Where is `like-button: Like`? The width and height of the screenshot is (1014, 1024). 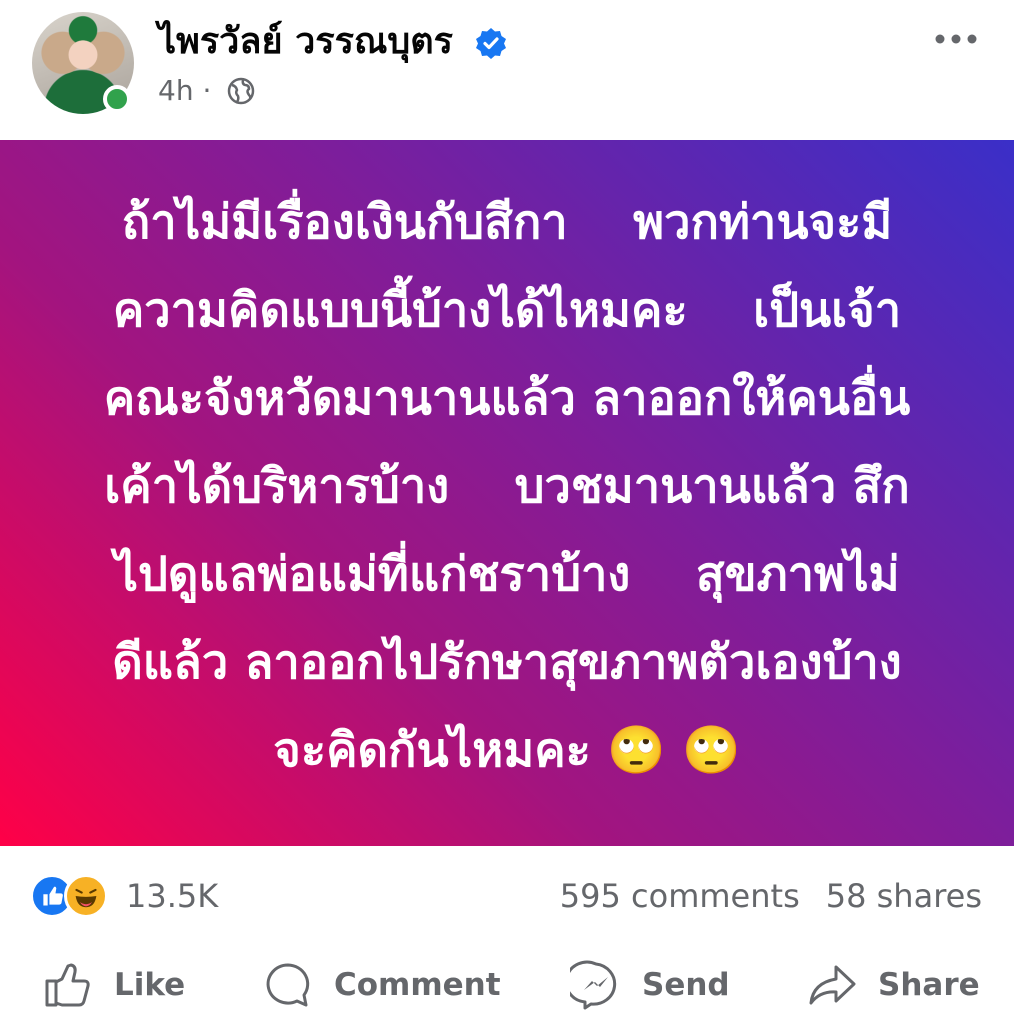 like-button: Like is located at coordinates (113, 985).